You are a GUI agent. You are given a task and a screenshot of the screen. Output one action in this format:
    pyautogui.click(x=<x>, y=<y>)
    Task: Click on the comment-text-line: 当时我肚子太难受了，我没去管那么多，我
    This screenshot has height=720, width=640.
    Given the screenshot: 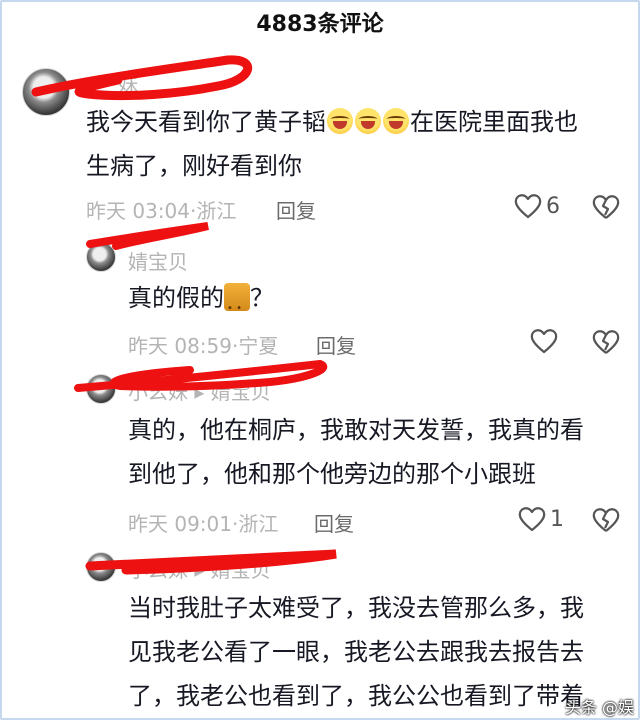 What is the action you would take?
    pyautogui.click(x=356, y=608)
    